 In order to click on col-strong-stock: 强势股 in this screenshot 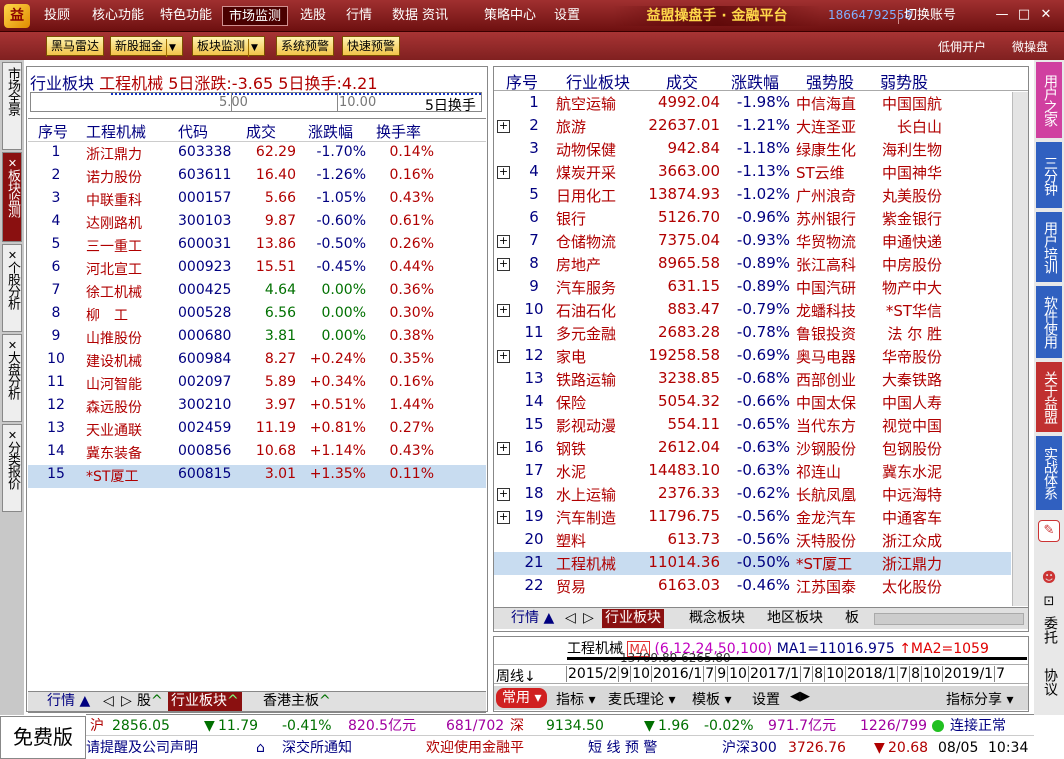, I will do `click(830, 81)`.